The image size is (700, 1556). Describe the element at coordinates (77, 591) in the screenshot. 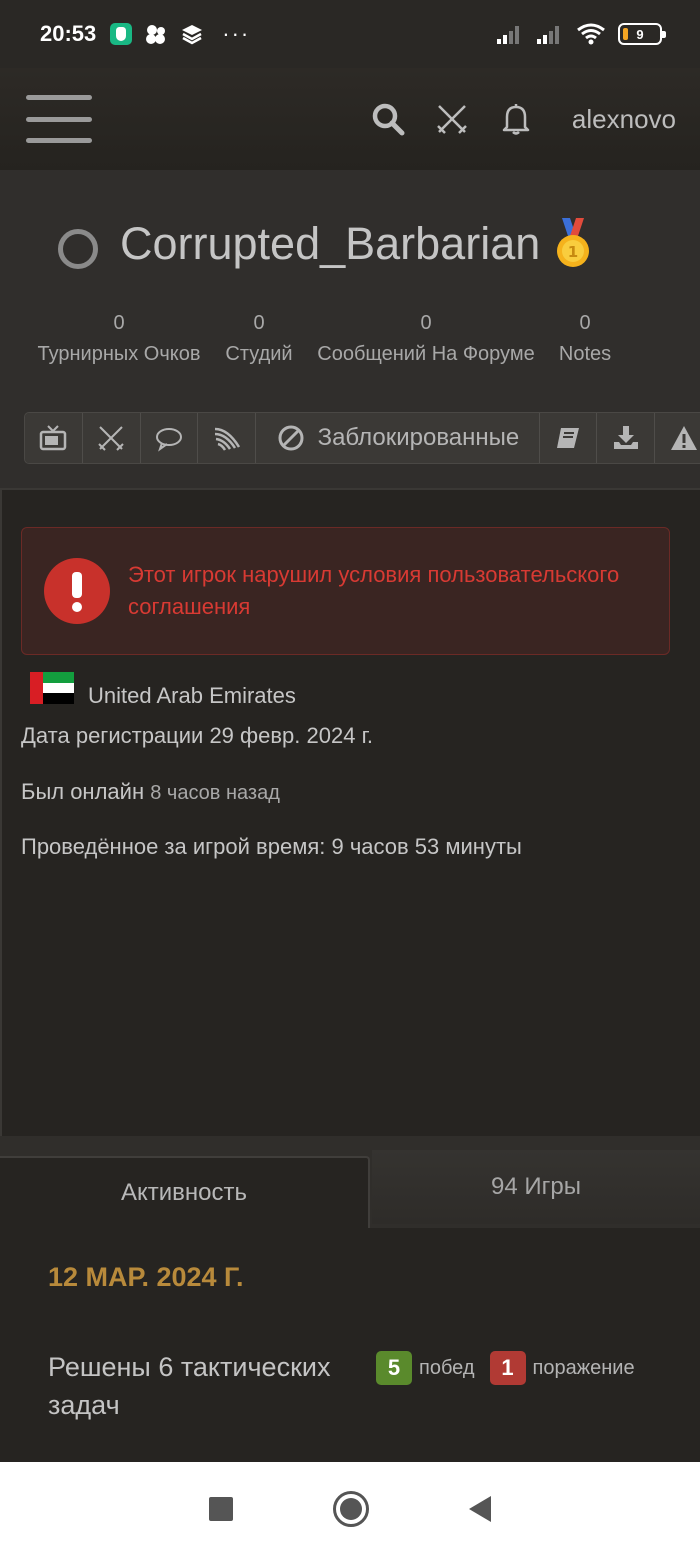

I see `exclamation-icon` at that location.